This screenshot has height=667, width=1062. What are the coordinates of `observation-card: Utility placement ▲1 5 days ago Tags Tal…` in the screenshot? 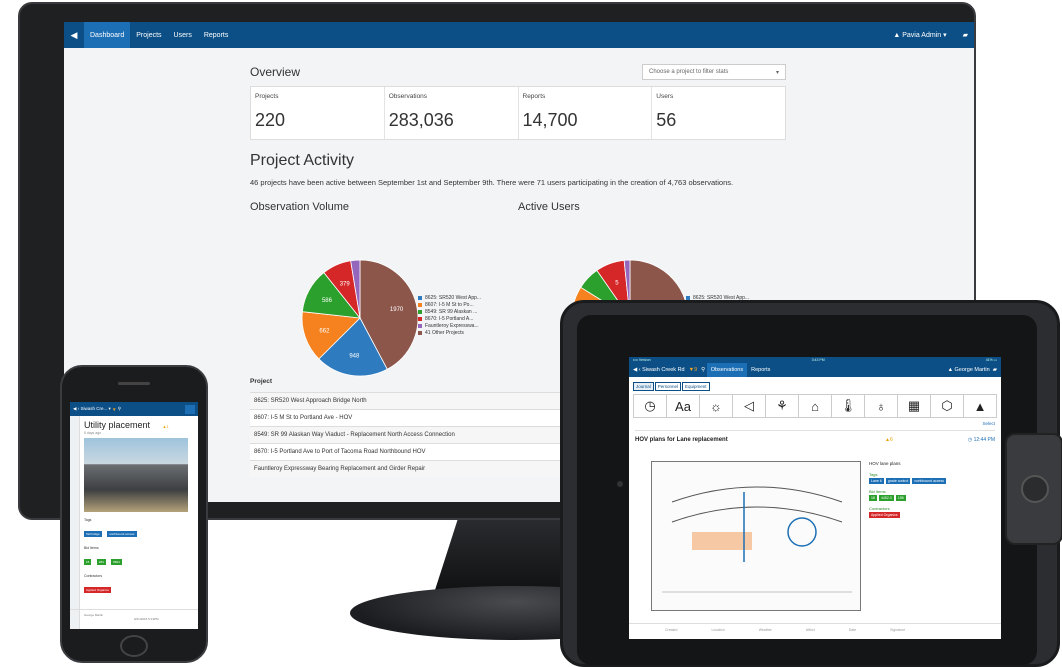 It's located at (139, 508).